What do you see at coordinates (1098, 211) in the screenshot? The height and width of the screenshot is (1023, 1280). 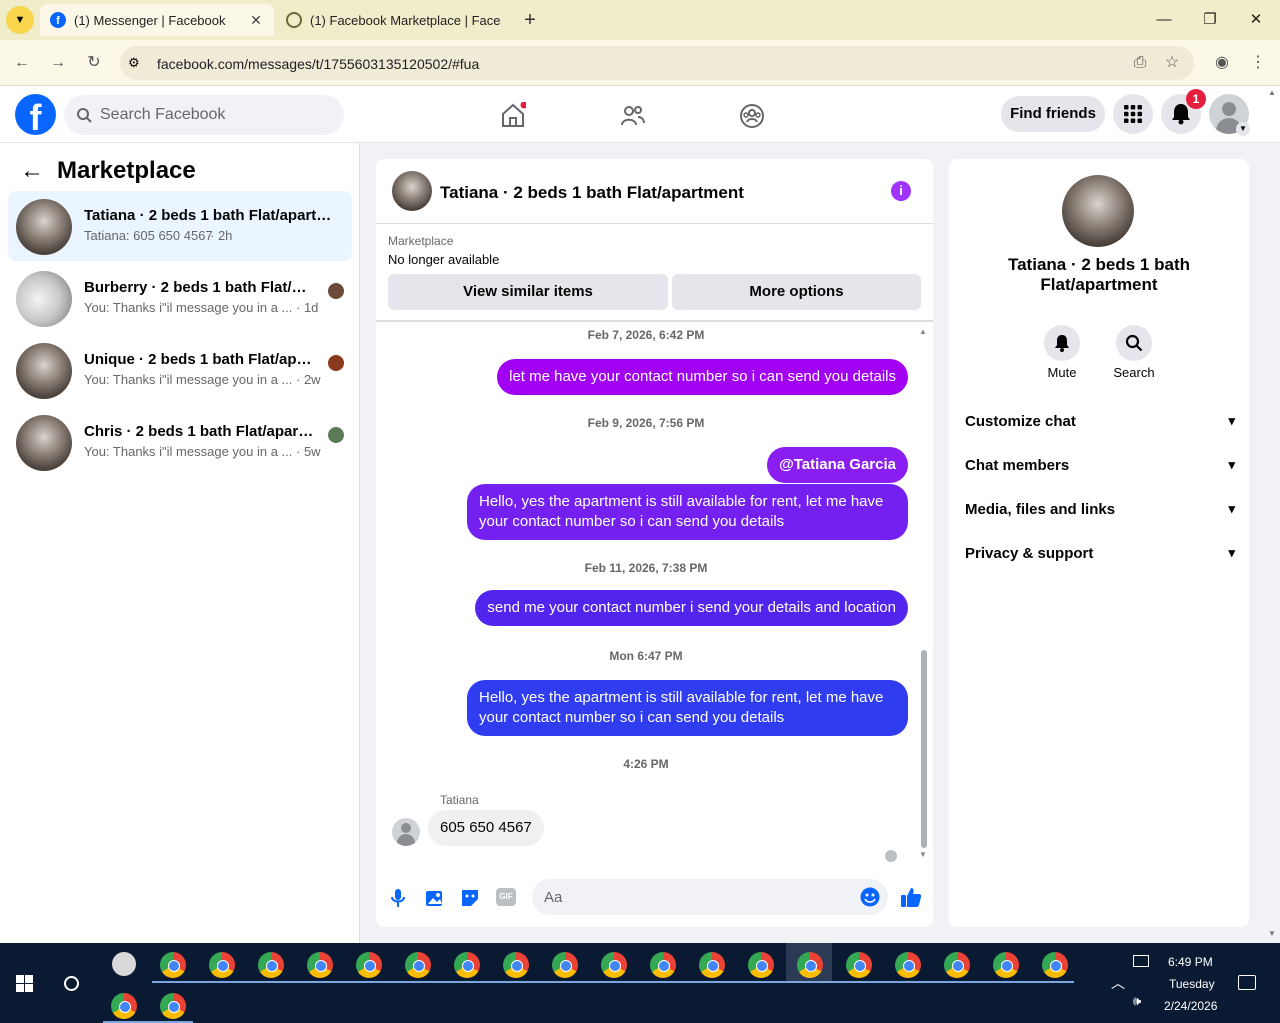 I see `details-avatar` at bounding box center [1098, 211].